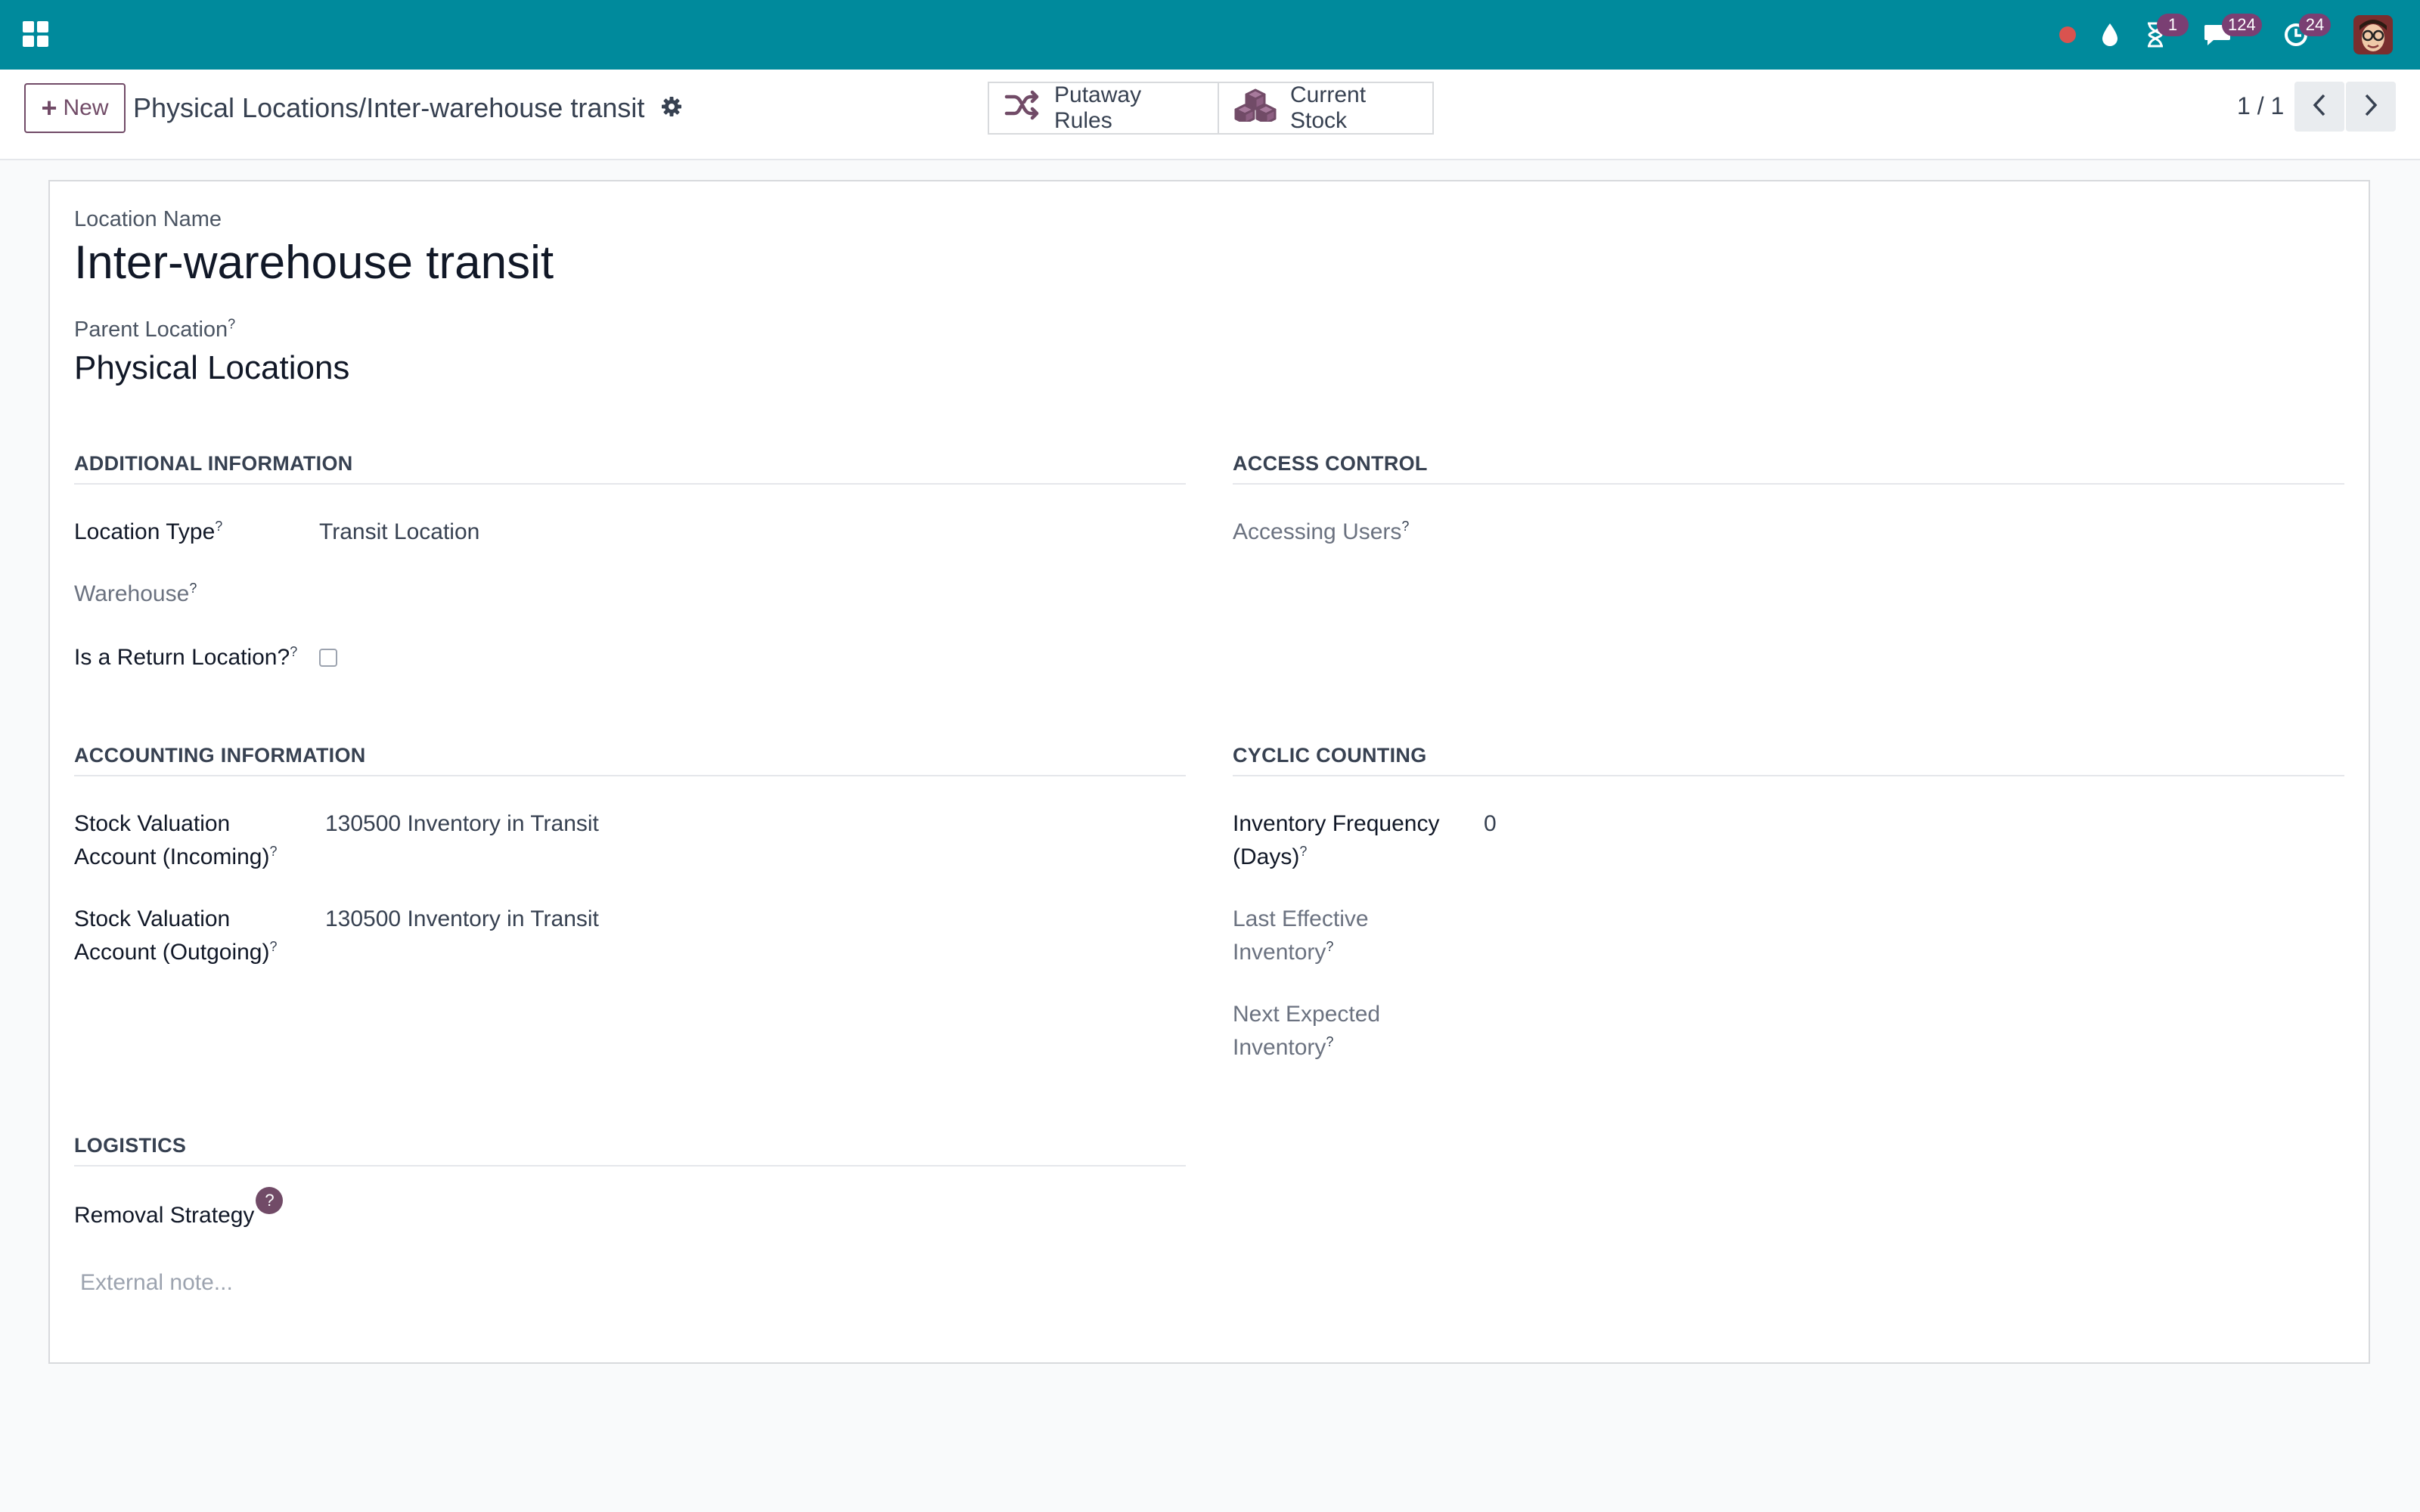  What do you see at coordinates (1321, 531) in the screenshot?
I see `accessing-users-label: Accessing Users?` at bounding box center [1321, 531].